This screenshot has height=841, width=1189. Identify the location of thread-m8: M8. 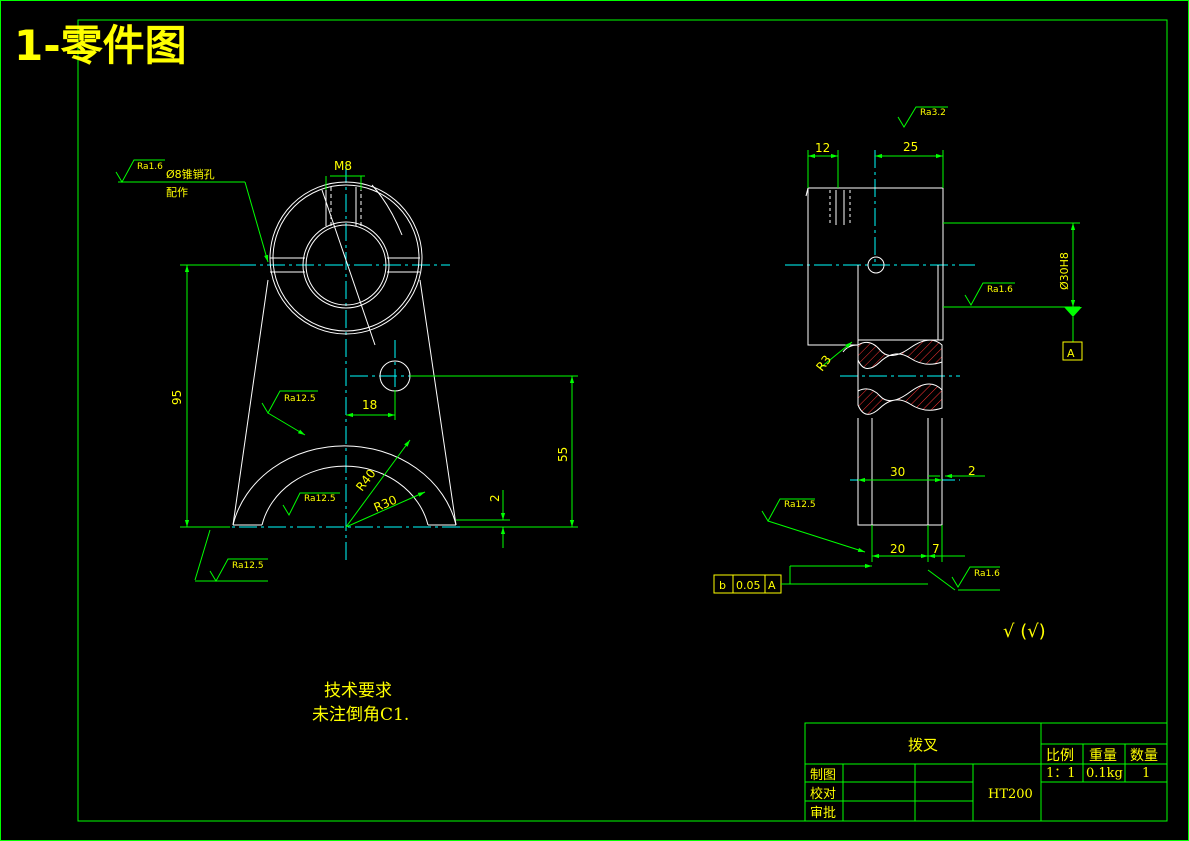
(343, 166).